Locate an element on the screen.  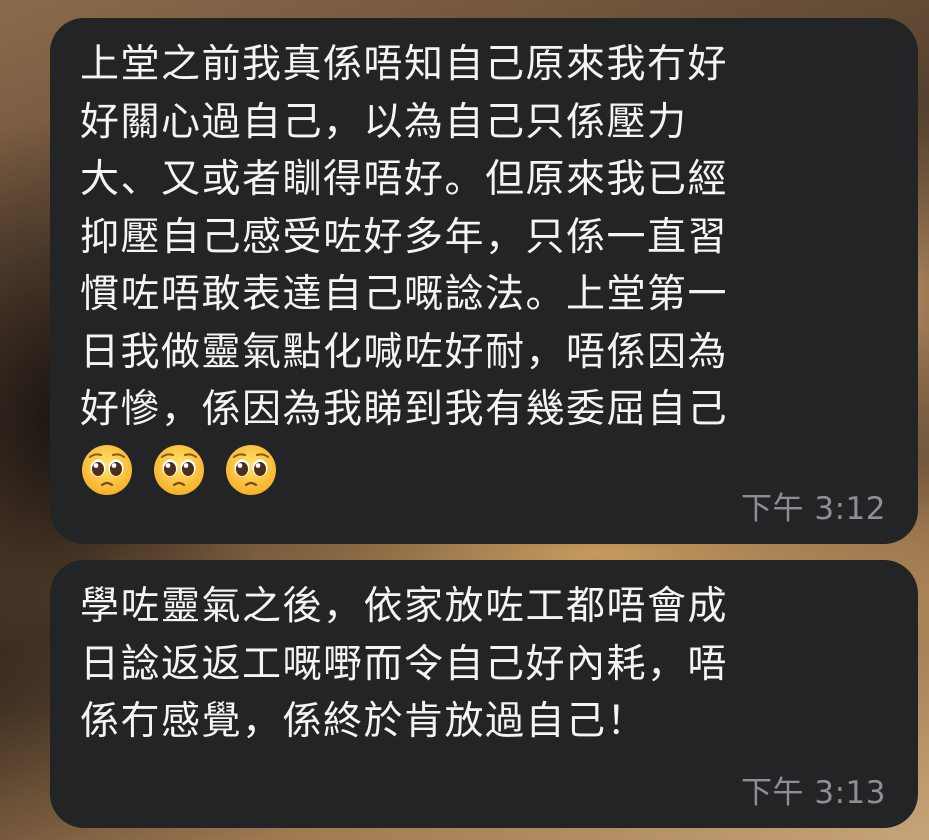
message-timestamp: 下午 3:12 is located at coordinates (813, 509).